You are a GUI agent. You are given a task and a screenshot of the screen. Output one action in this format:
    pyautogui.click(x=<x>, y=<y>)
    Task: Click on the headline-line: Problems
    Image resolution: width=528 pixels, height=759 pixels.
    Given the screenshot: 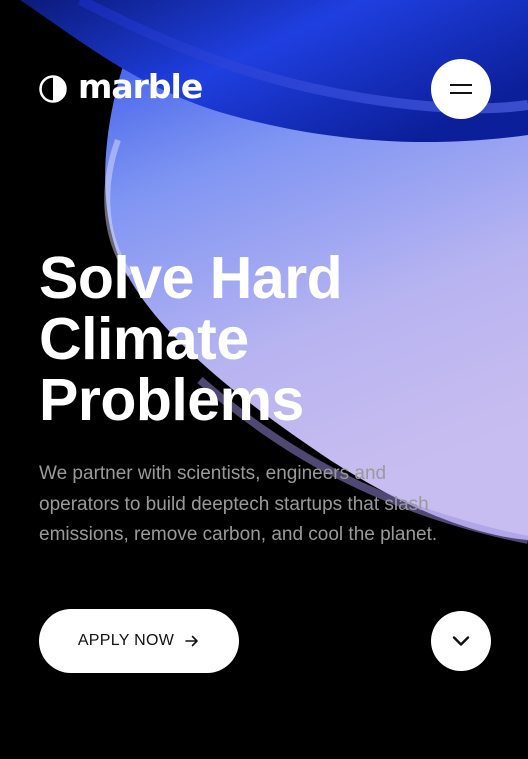 What is the action you would take?
    pyautogui.click(x=171, y=400)
    